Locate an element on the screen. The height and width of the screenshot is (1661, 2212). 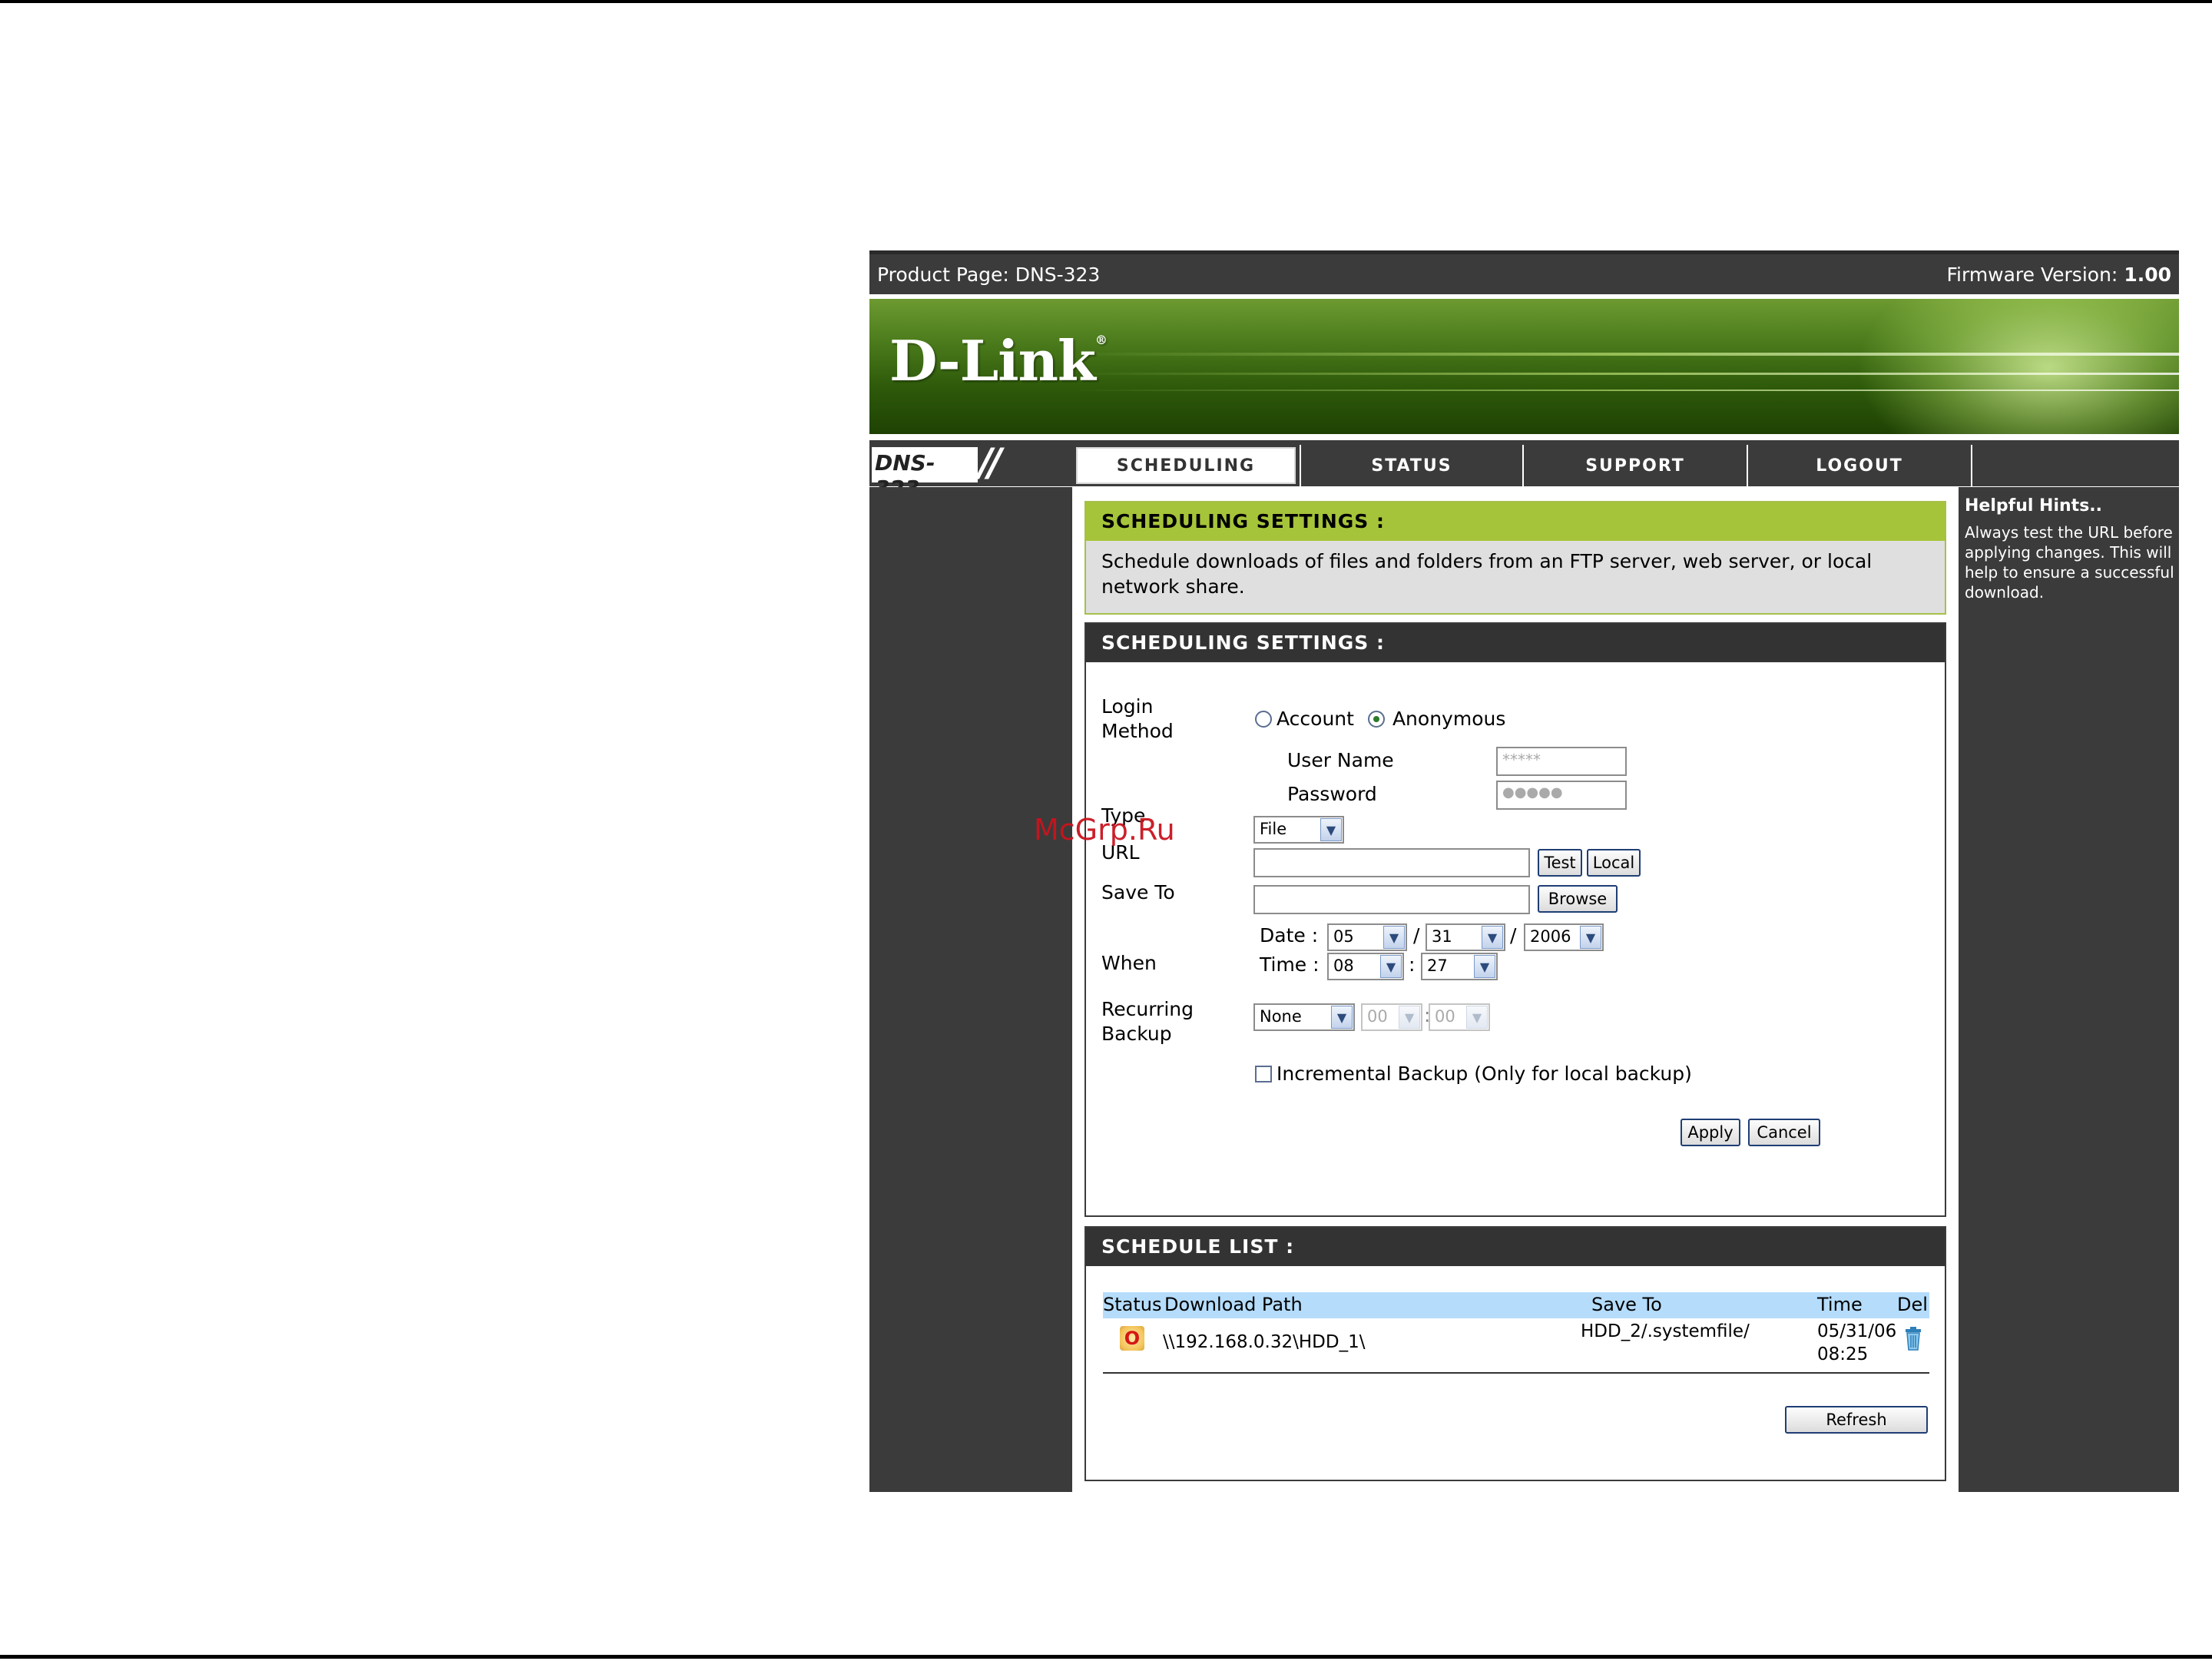
browse-button: Browse is located at coordinates (1578, 899).